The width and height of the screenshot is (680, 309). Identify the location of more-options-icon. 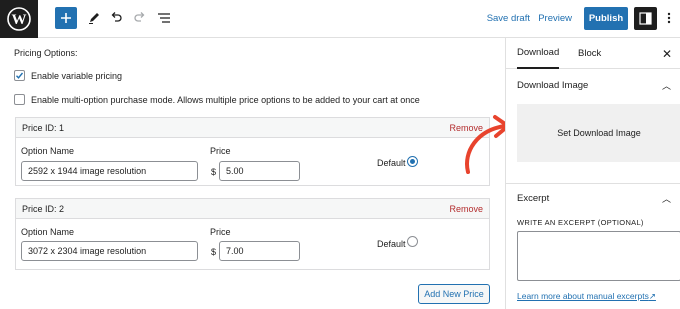
(669, 18).